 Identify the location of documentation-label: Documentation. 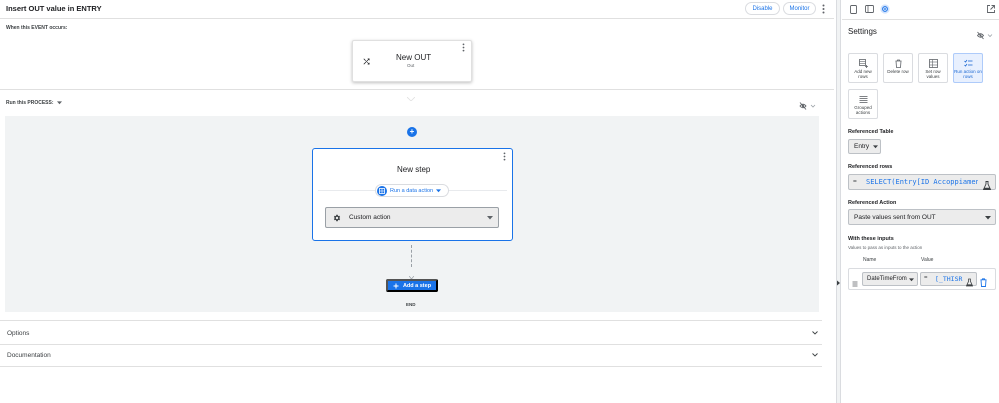
(29, 355).